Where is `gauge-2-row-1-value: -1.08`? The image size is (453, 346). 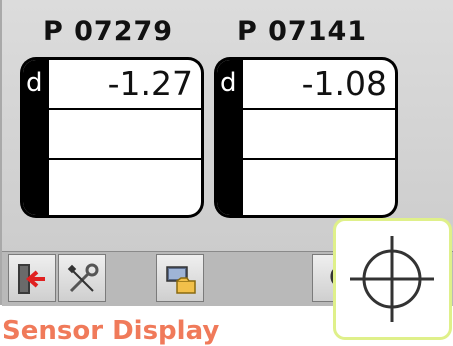 gauge-2-row-1-value: -1.08 is located at coordinates (344, 83).